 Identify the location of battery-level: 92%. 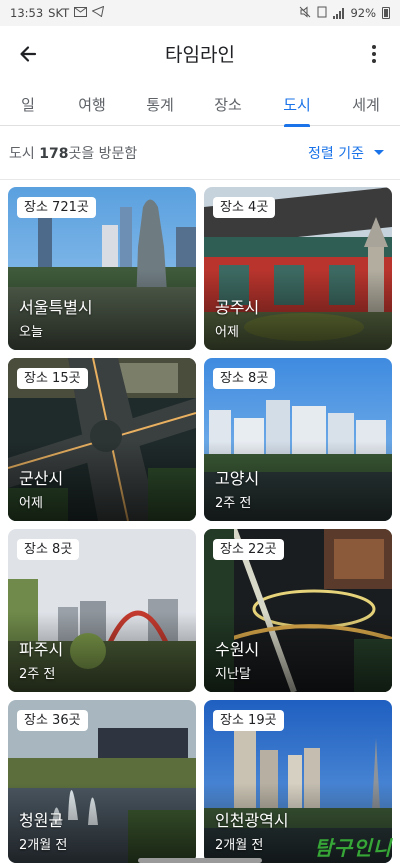
(363, 13).